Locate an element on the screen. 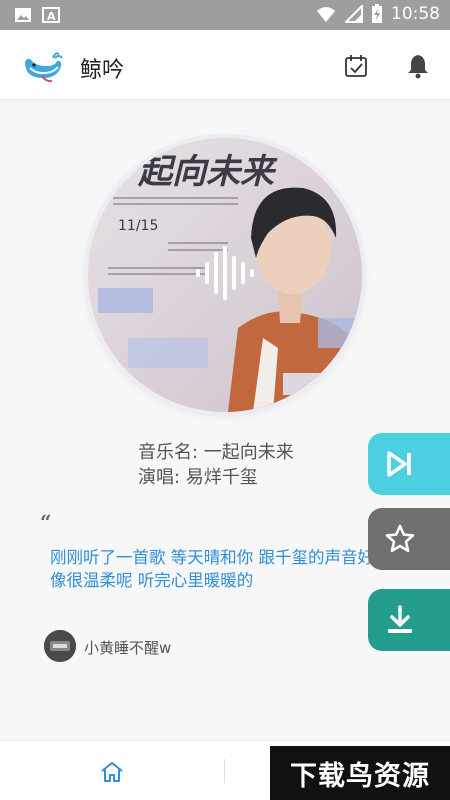  nav-divider is located at coordinates (224, 771).